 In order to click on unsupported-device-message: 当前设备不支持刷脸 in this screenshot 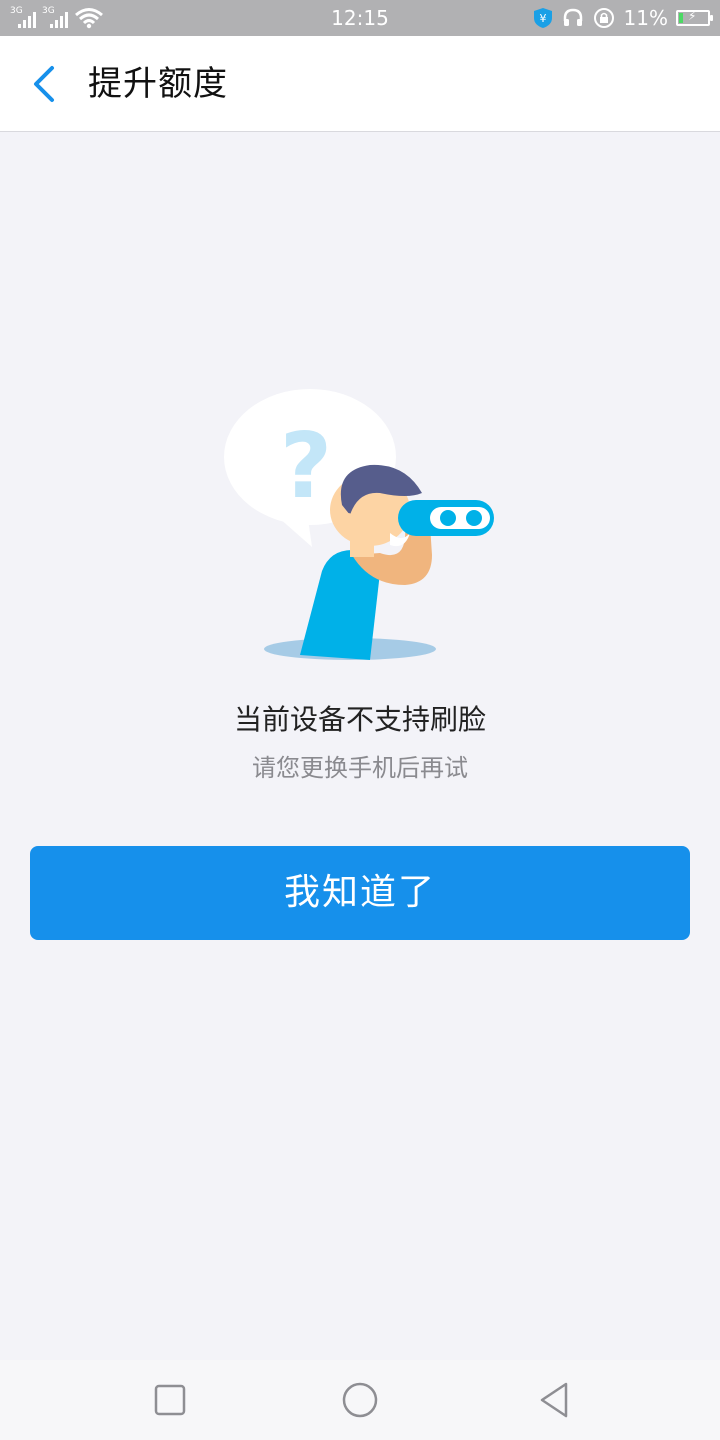, I will do `click(359, 719)`.